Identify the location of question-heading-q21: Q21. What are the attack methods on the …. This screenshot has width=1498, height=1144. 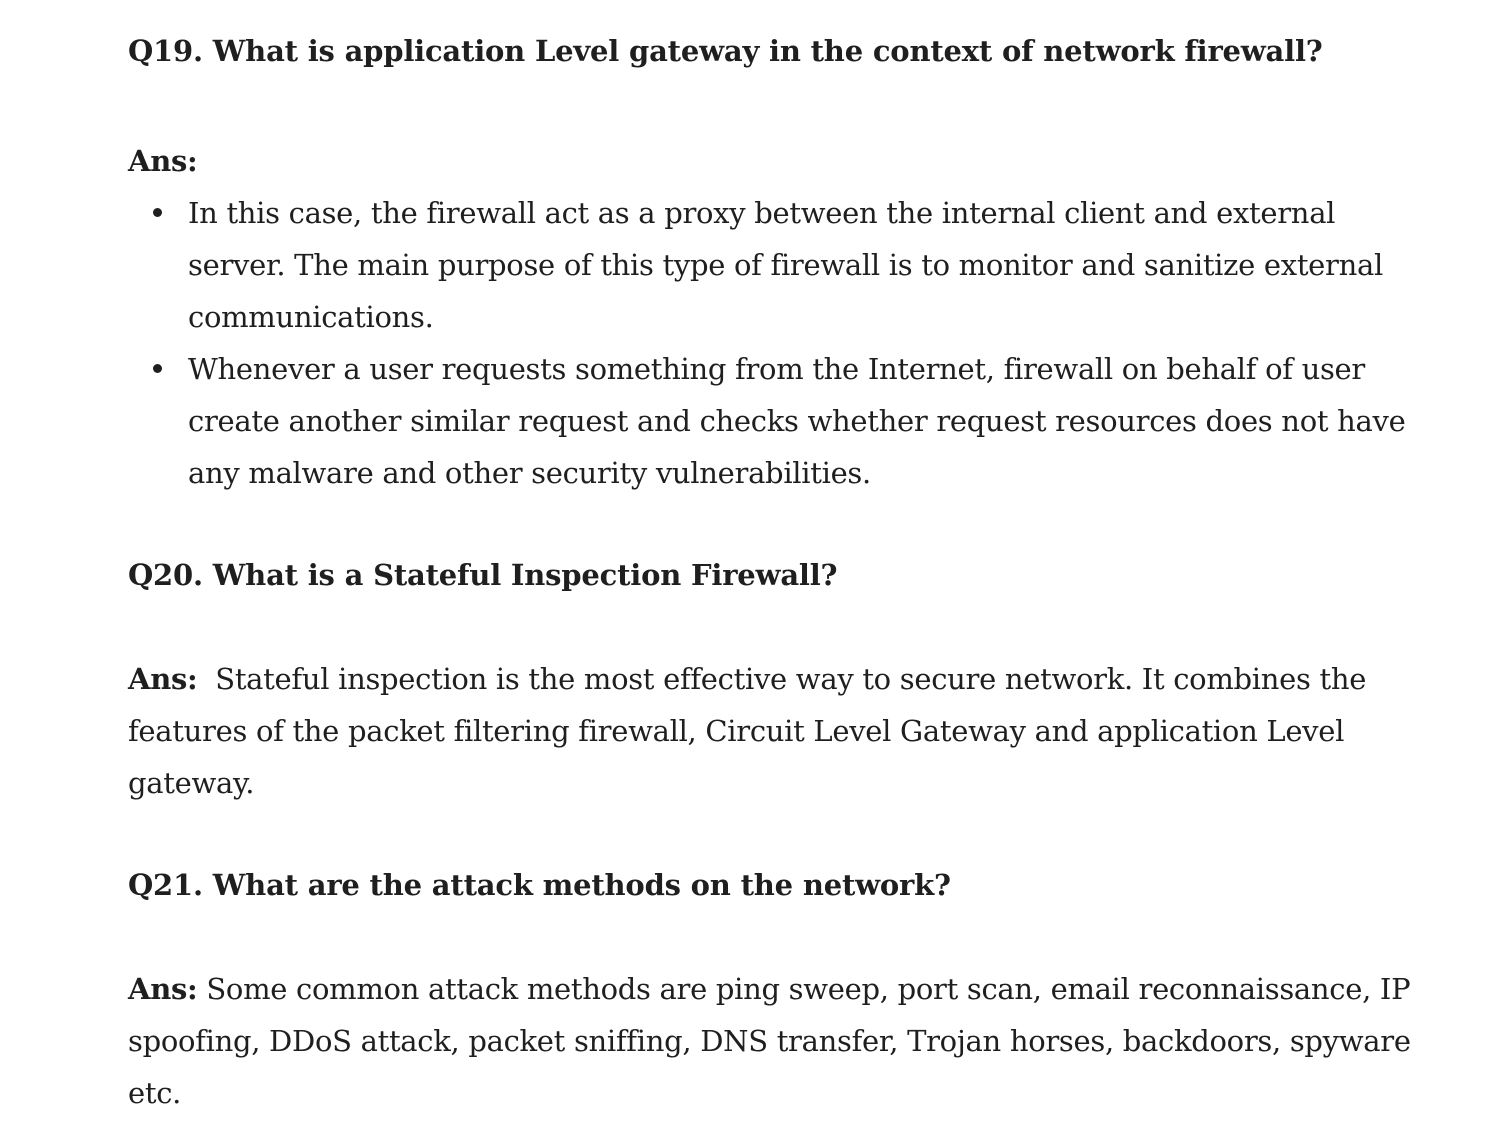
(539, 885).